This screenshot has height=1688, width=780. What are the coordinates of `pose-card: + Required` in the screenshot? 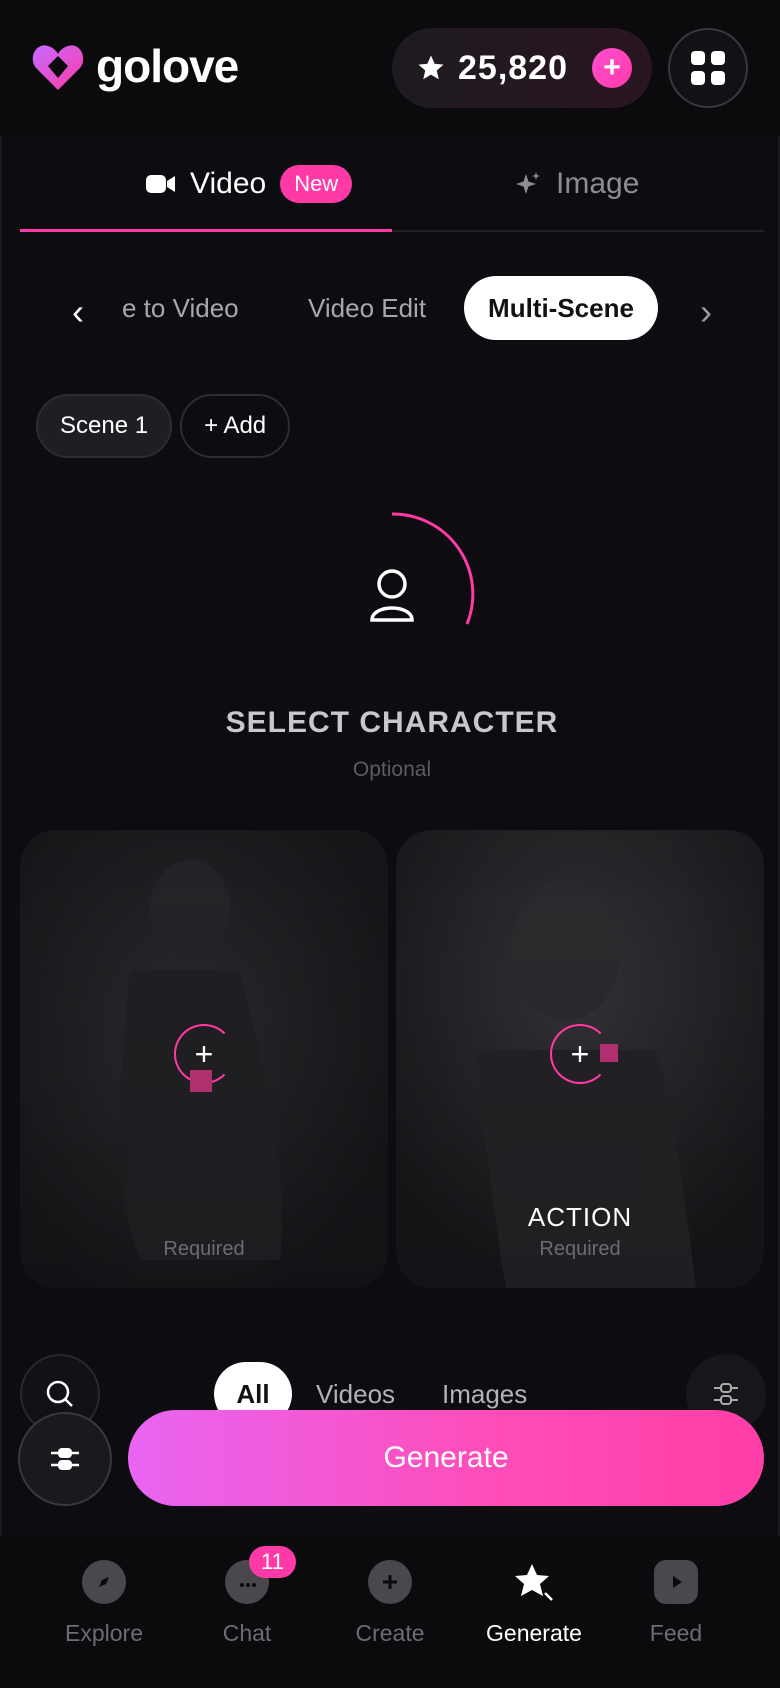 It's located at (204, 1059).